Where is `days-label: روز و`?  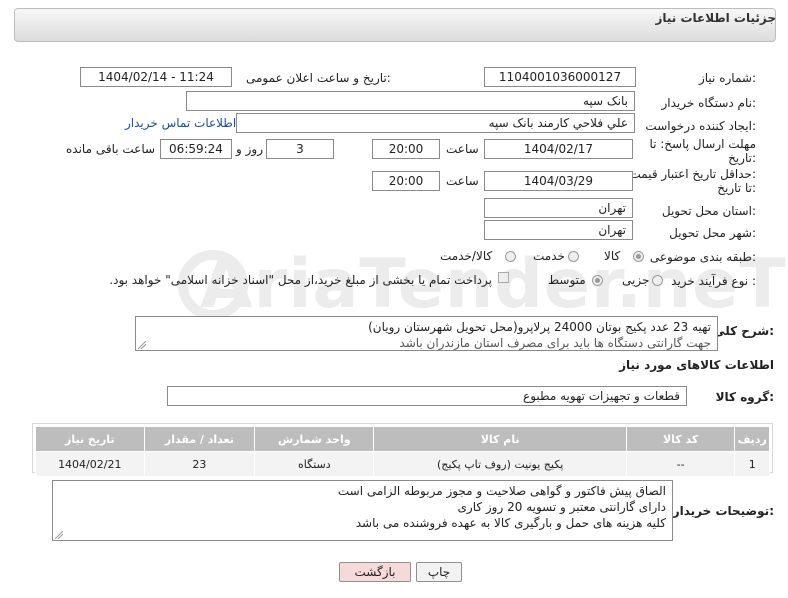 days-label: روز و is located at coordinates (249, 149).